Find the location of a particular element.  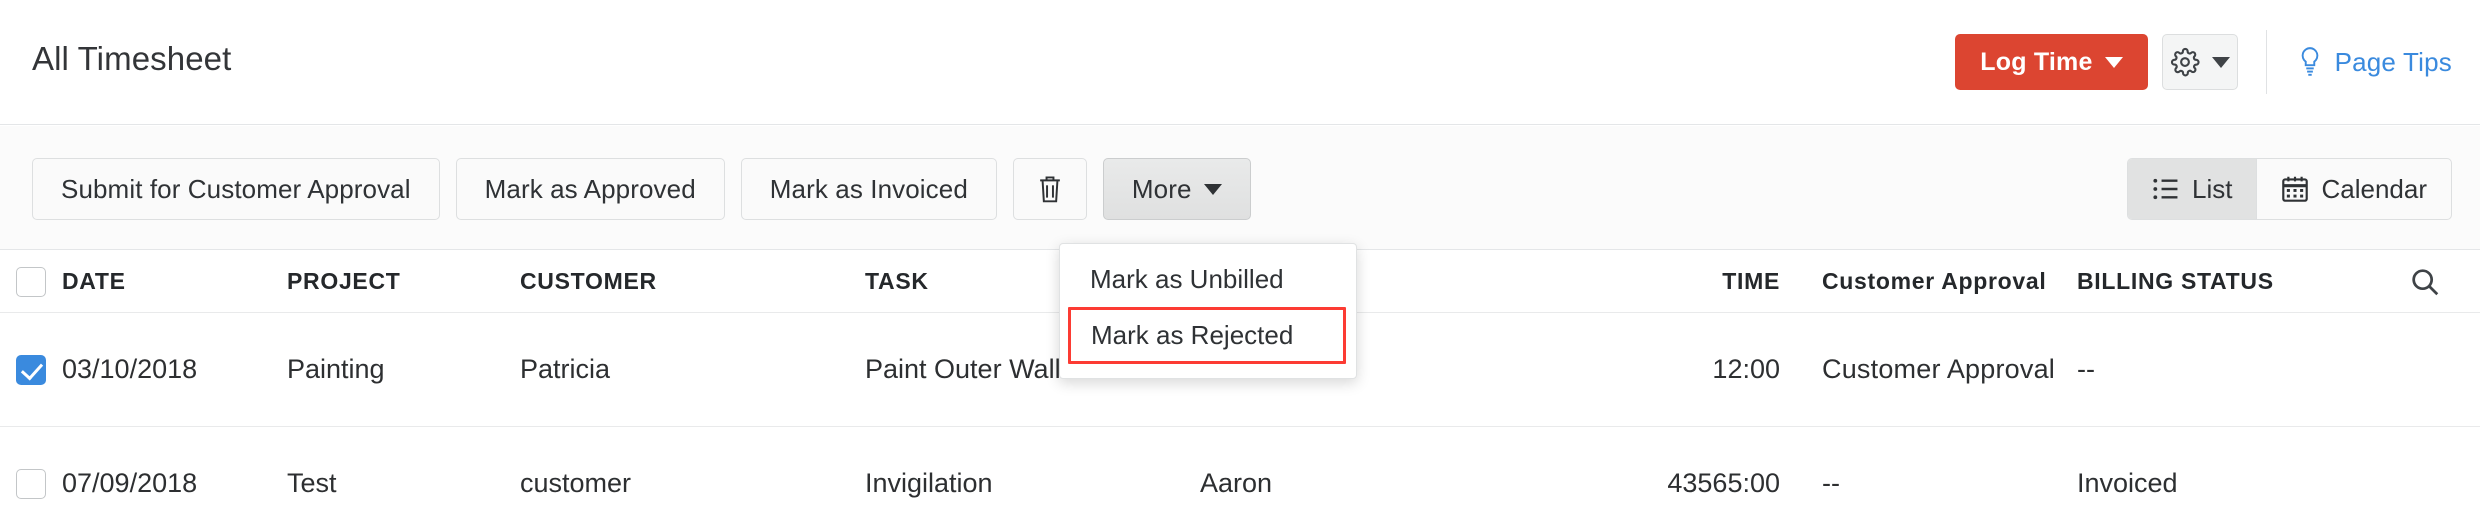

select-all-checkbox is located at coordinates (31, 281).